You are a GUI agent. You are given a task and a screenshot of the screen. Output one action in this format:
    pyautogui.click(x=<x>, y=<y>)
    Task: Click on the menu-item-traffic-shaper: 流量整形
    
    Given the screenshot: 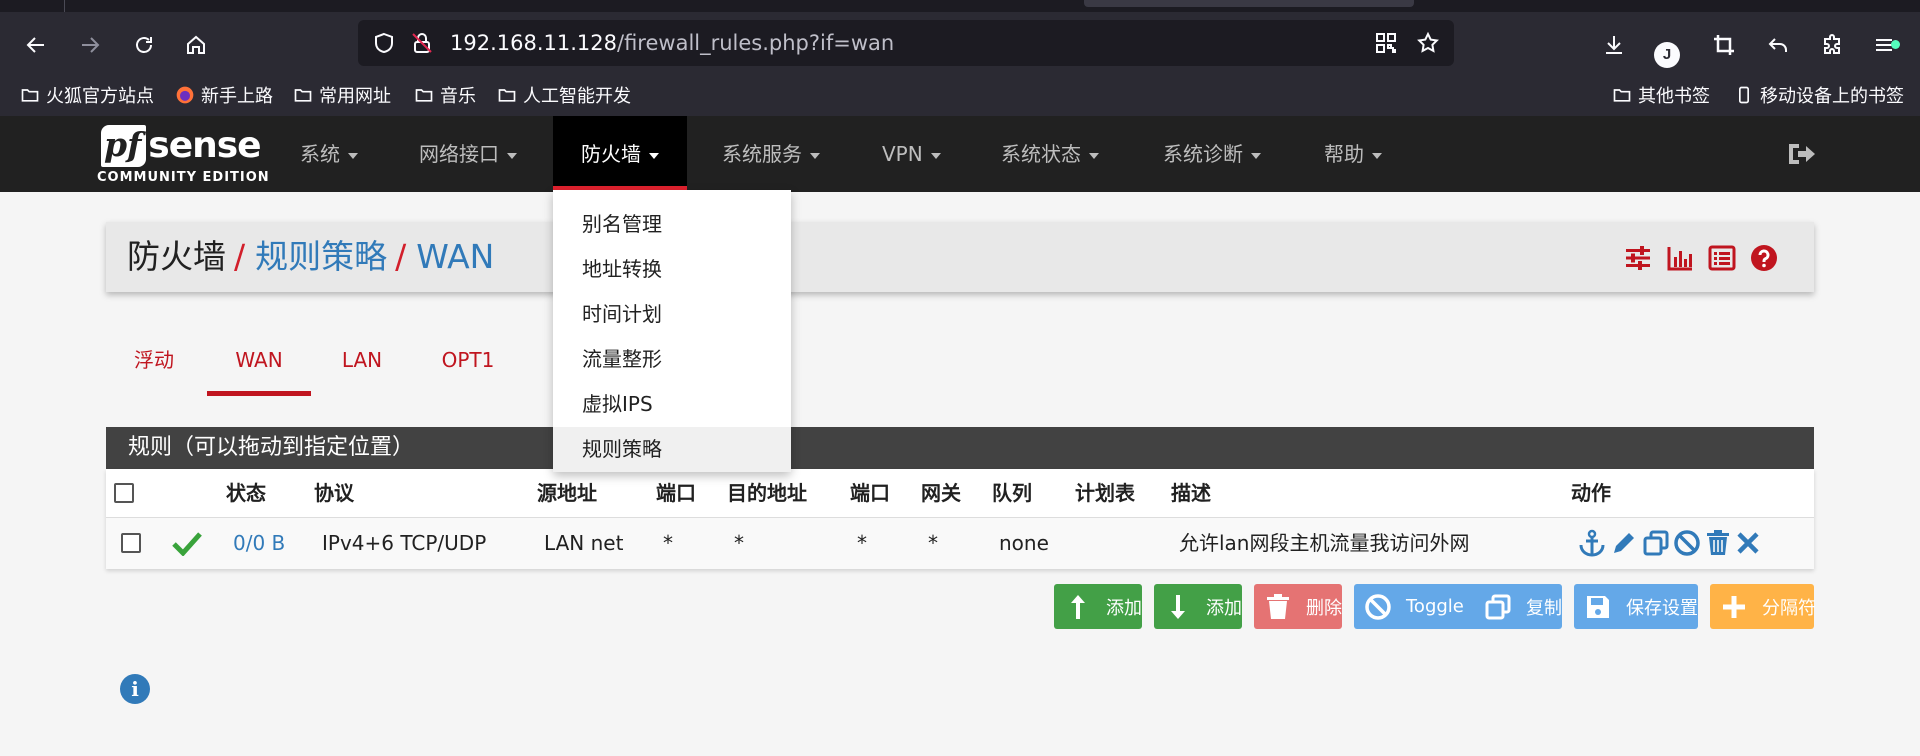 What is the action you would take?
    pyautogui.click(x=672, y=359)
    